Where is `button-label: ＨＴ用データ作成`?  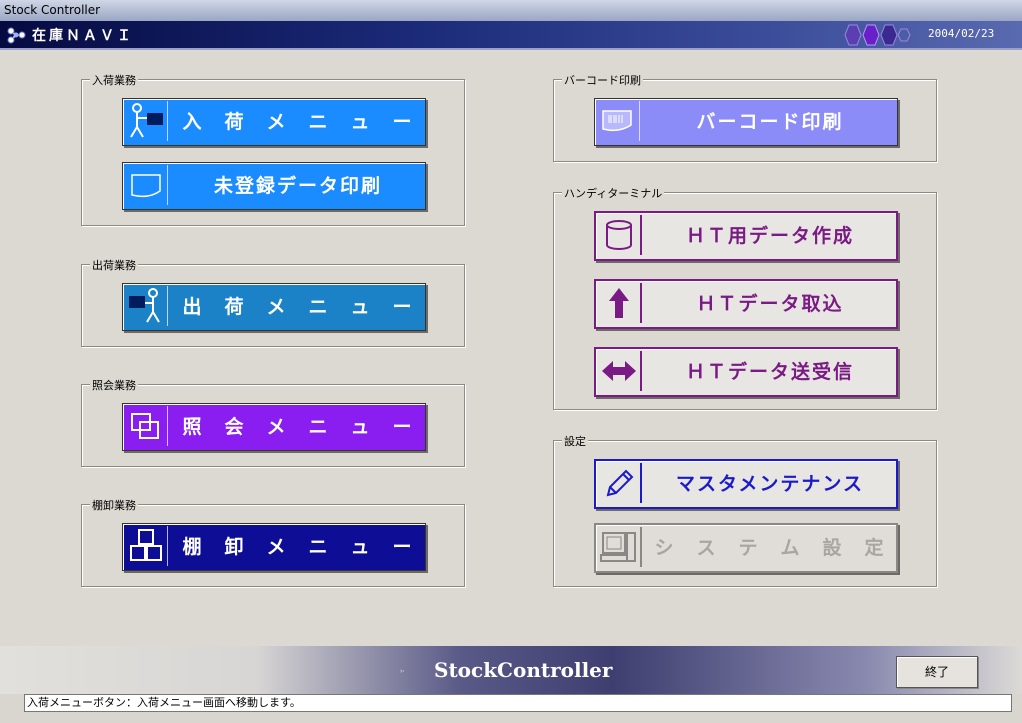
button-label: ＨＴ用データ作成 is located at coordinates (769, 236).